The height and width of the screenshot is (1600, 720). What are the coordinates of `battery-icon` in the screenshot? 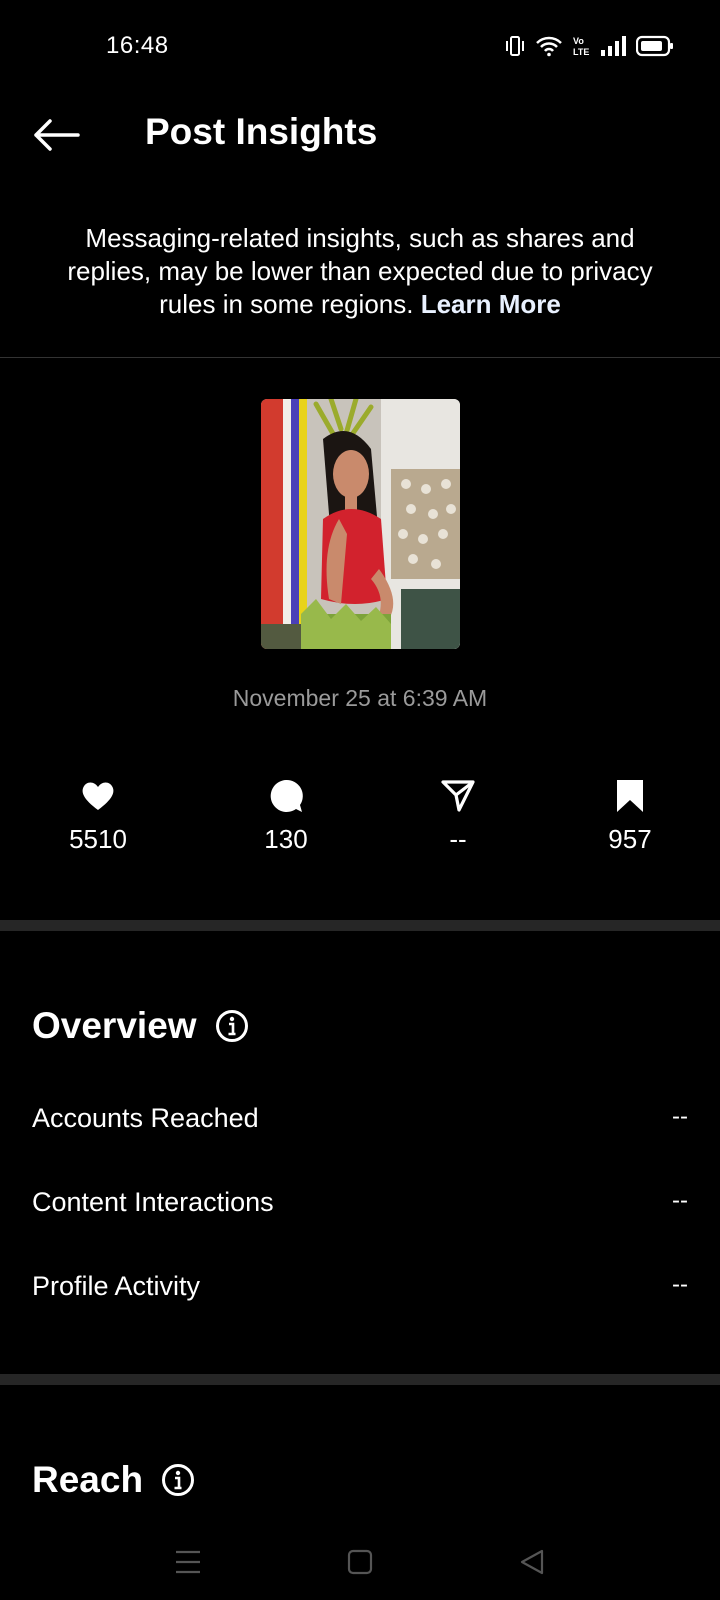 It's located at (655, 46).